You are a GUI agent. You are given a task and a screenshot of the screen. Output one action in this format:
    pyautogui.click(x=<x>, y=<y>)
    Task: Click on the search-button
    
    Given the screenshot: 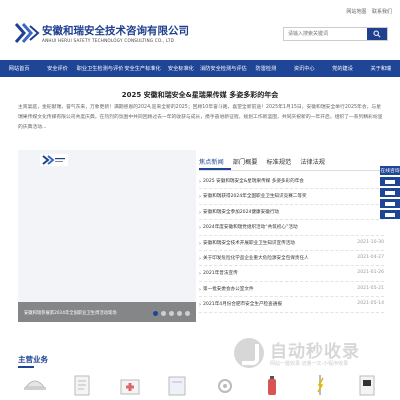 What is the action you would take?
    pyautogui.click(x=377, y=34)
    